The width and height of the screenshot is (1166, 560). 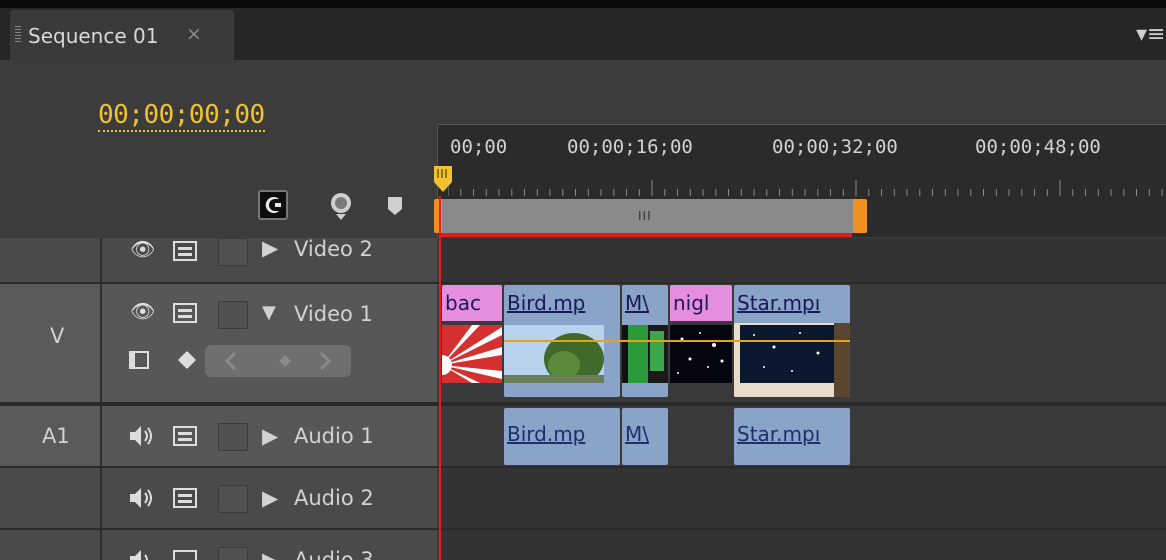 What do you see at coordinates (342, 206) in the screenshot?
I see `add-marker-icon` at bounding box center [342, 206].